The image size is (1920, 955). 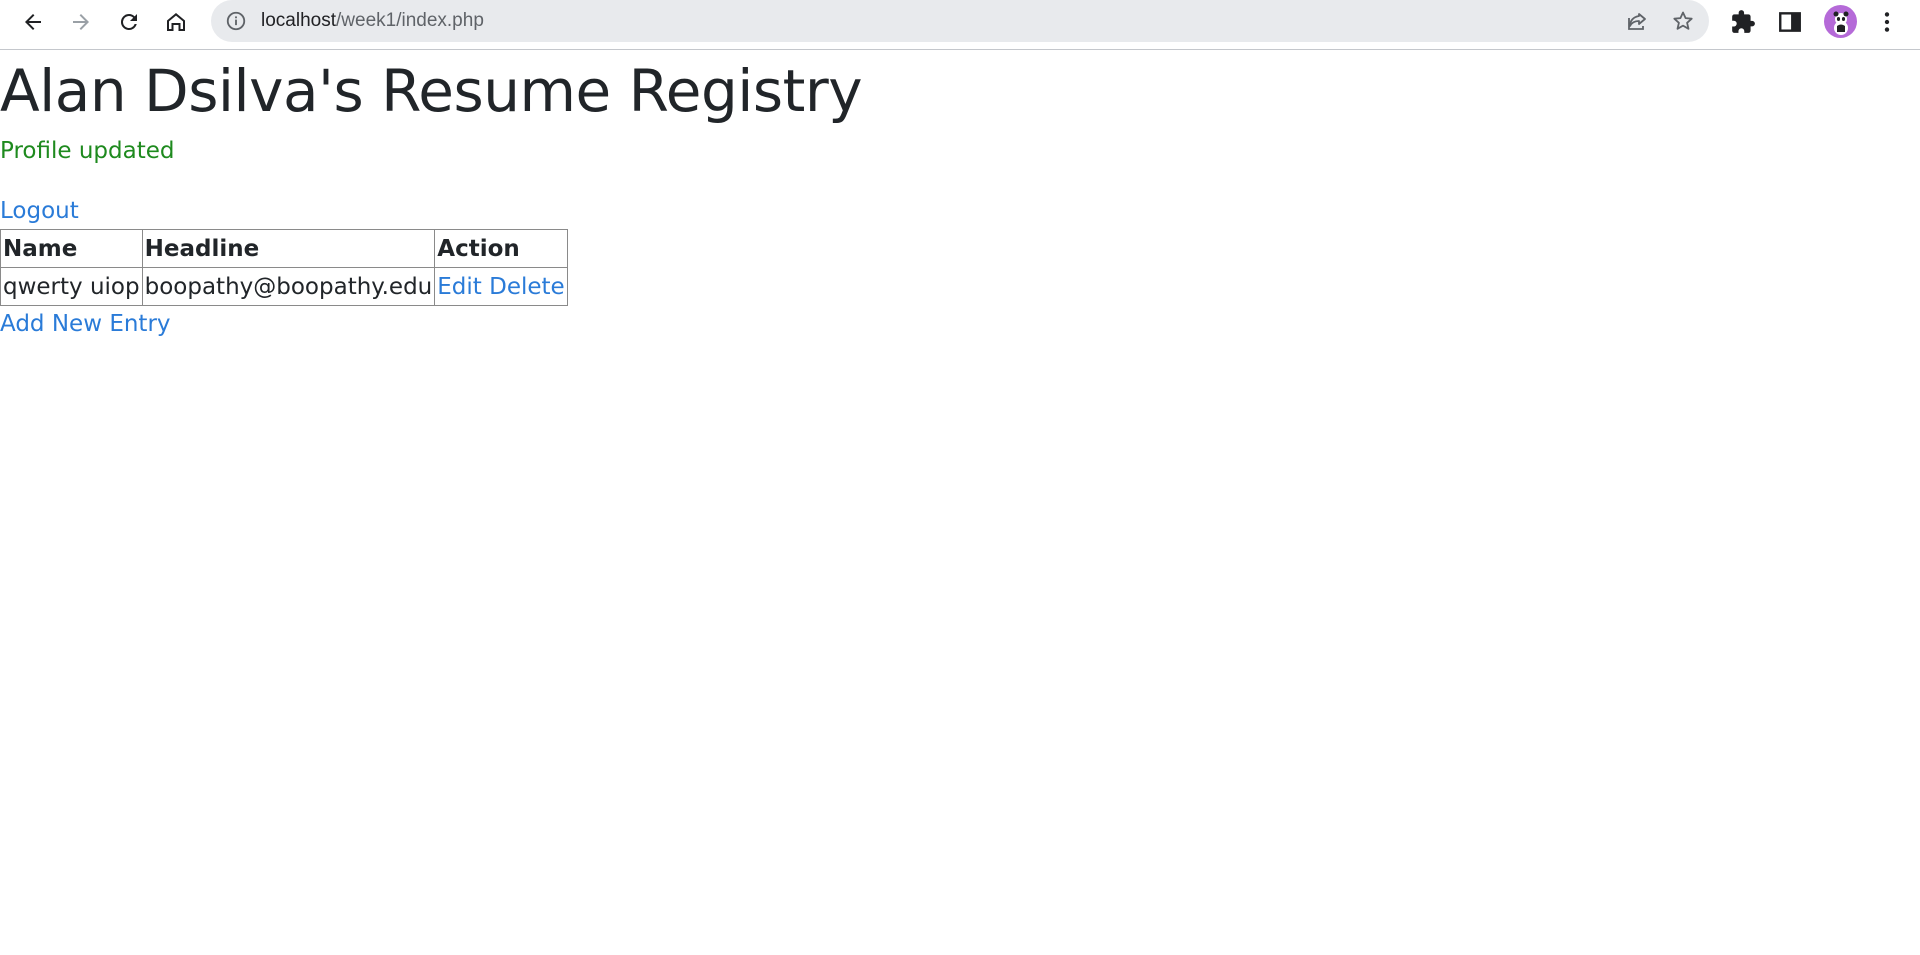 I want to click on share-icon, so click(x=1637, y=21).